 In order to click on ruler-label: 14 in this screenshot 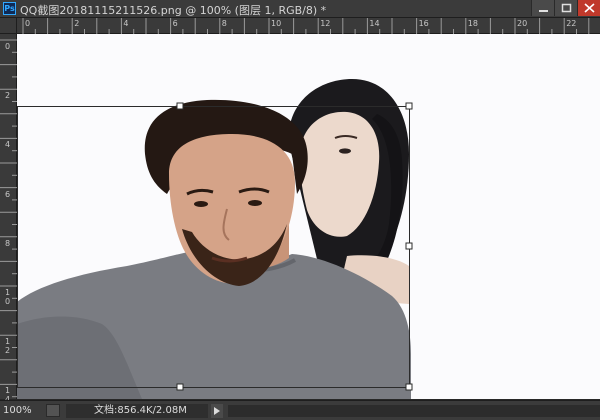, I will do `click(374, 23)`.